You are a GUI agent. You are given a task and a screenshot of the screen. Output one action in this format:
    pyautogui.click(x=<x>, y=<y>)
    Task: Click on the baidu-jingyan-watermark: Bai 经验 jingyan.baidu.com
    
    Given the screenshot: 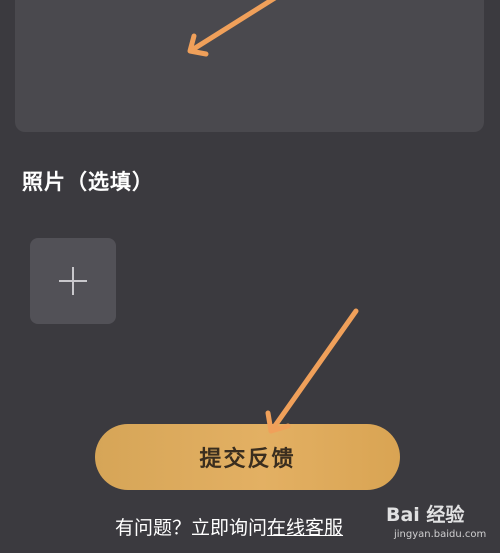 What is the action you would take?
    pyautogui.click(x=442, y=524)
    